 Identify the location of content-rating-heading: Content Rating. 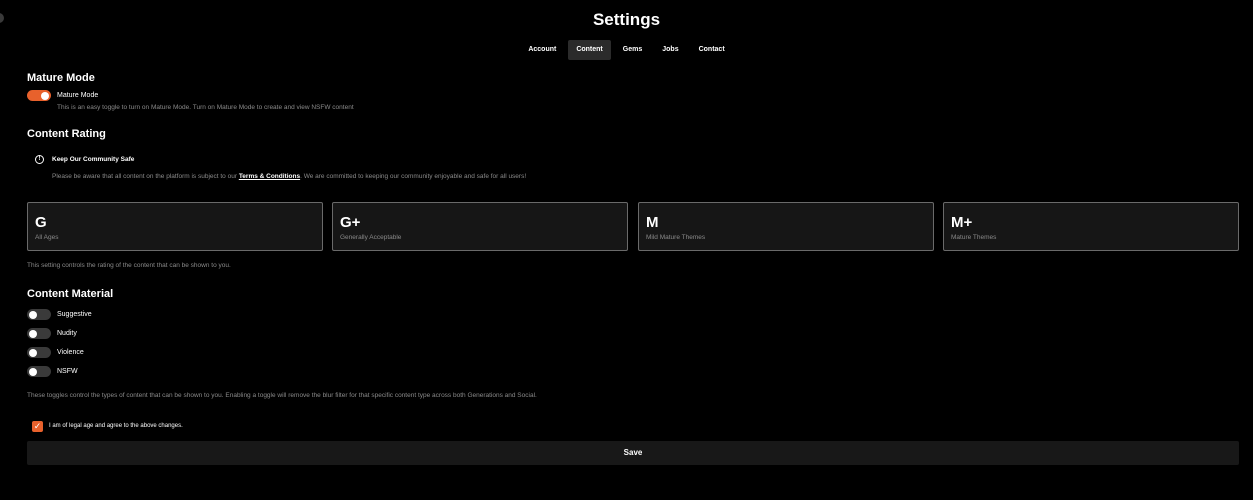
(66, 134).